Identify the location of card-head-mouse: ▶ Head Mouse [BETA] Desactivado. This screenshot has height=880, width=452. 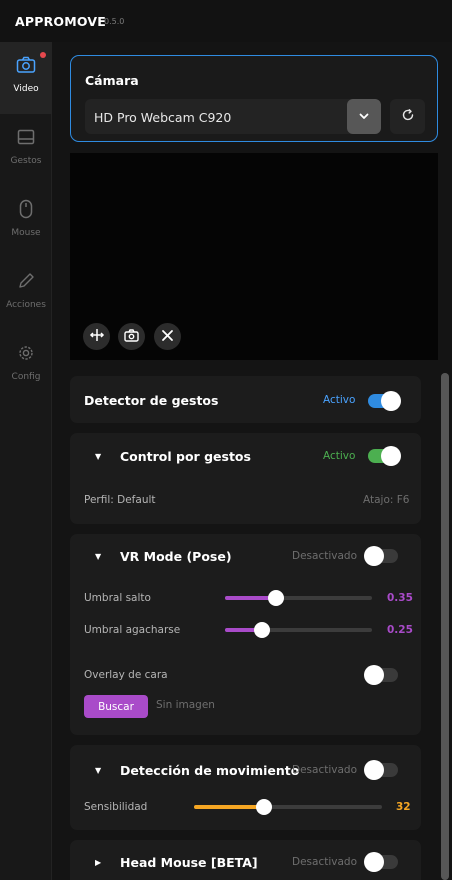
(245, 860).